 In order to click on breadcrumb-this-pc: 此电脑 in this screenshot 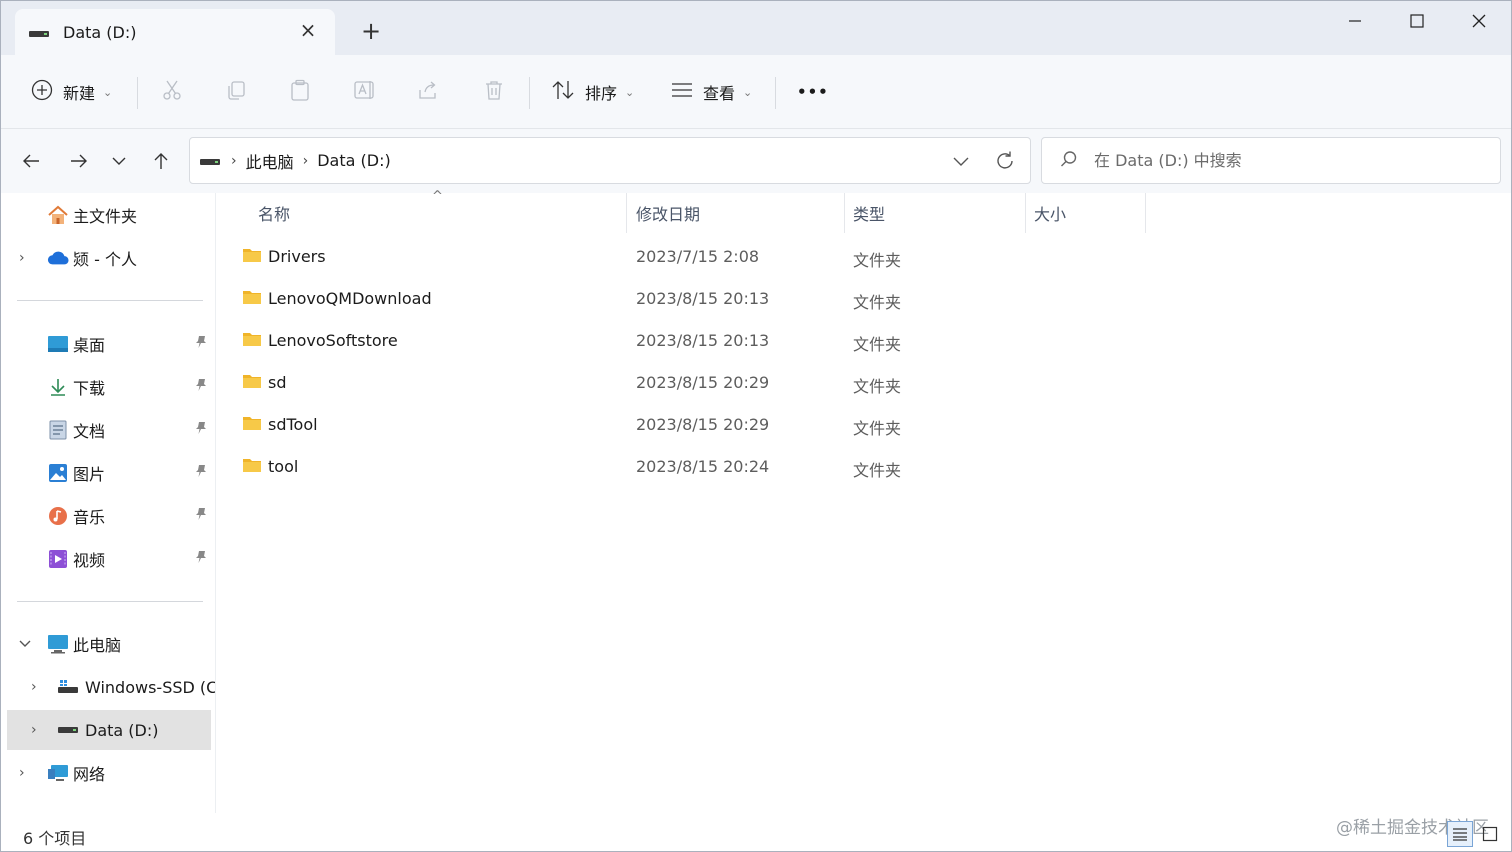, I will do `click(270, 161)`.